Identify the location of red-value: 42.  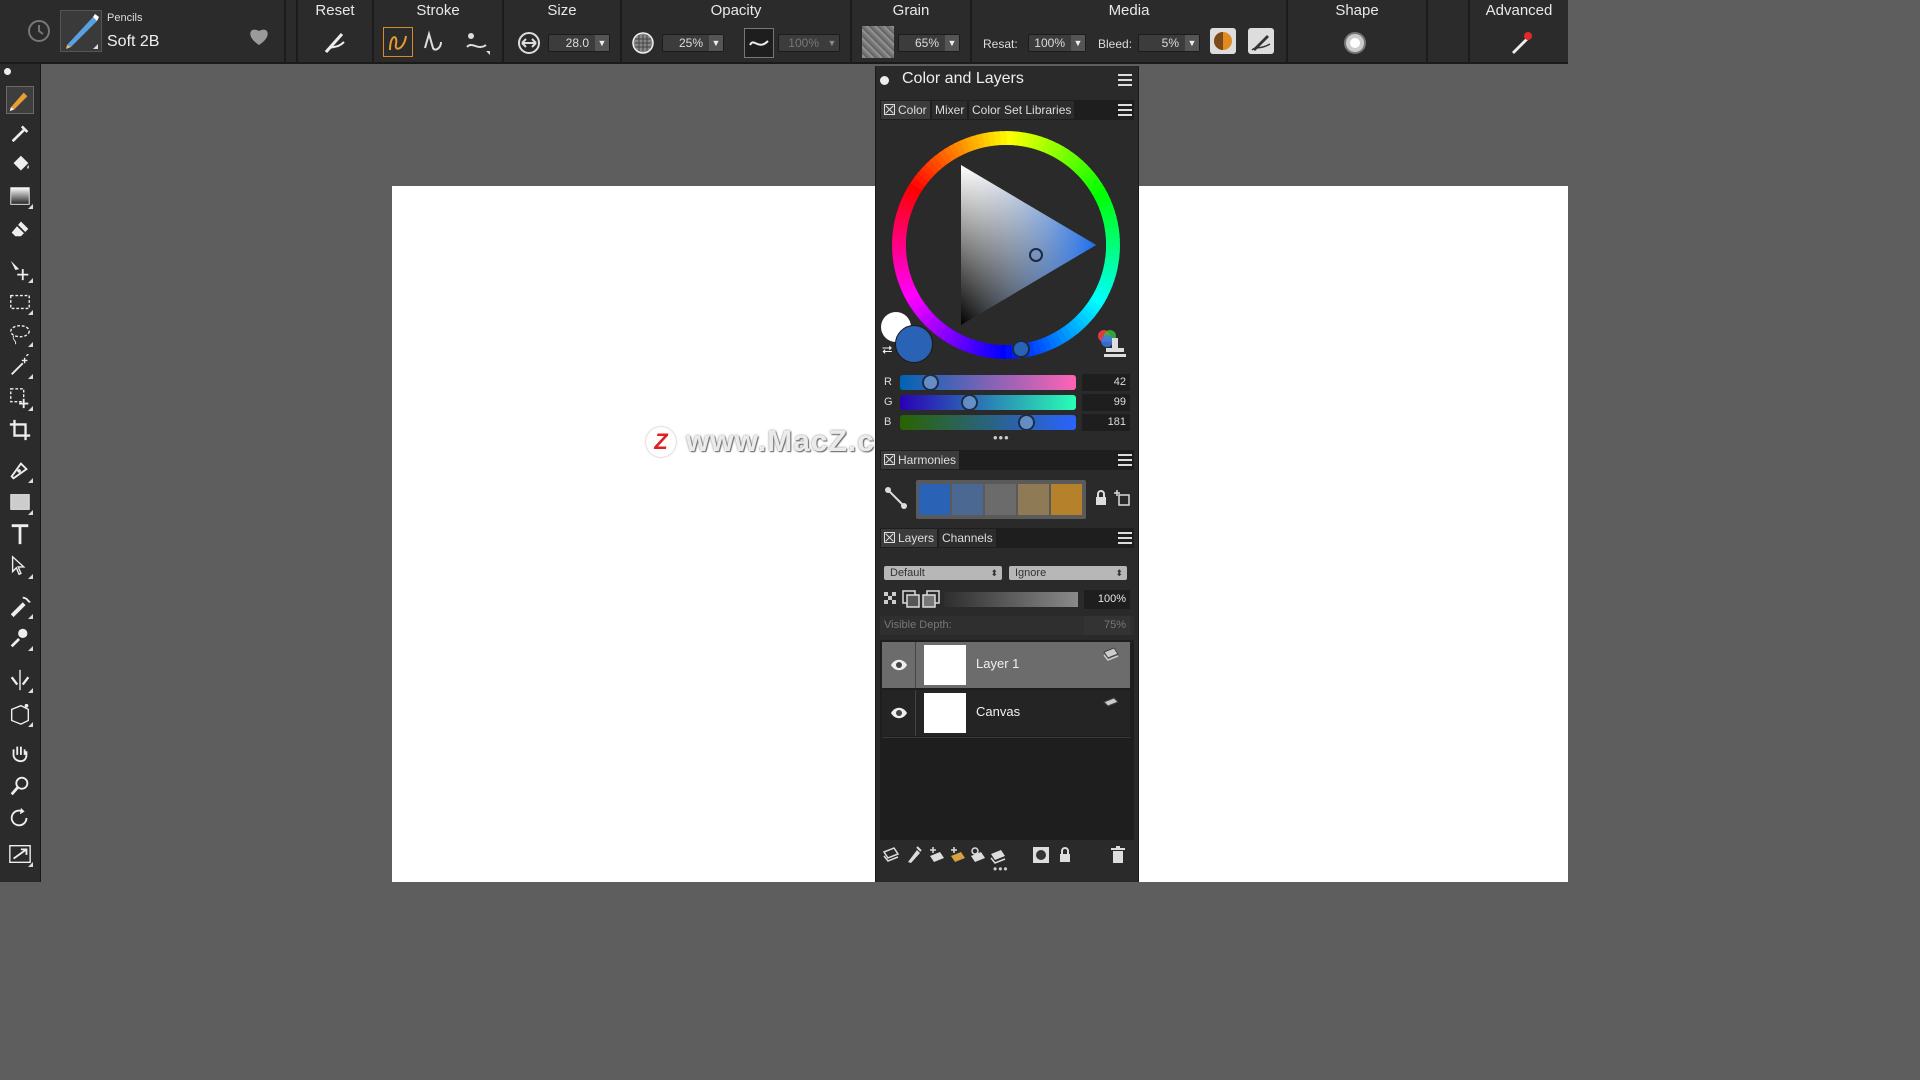
(1106, 382).